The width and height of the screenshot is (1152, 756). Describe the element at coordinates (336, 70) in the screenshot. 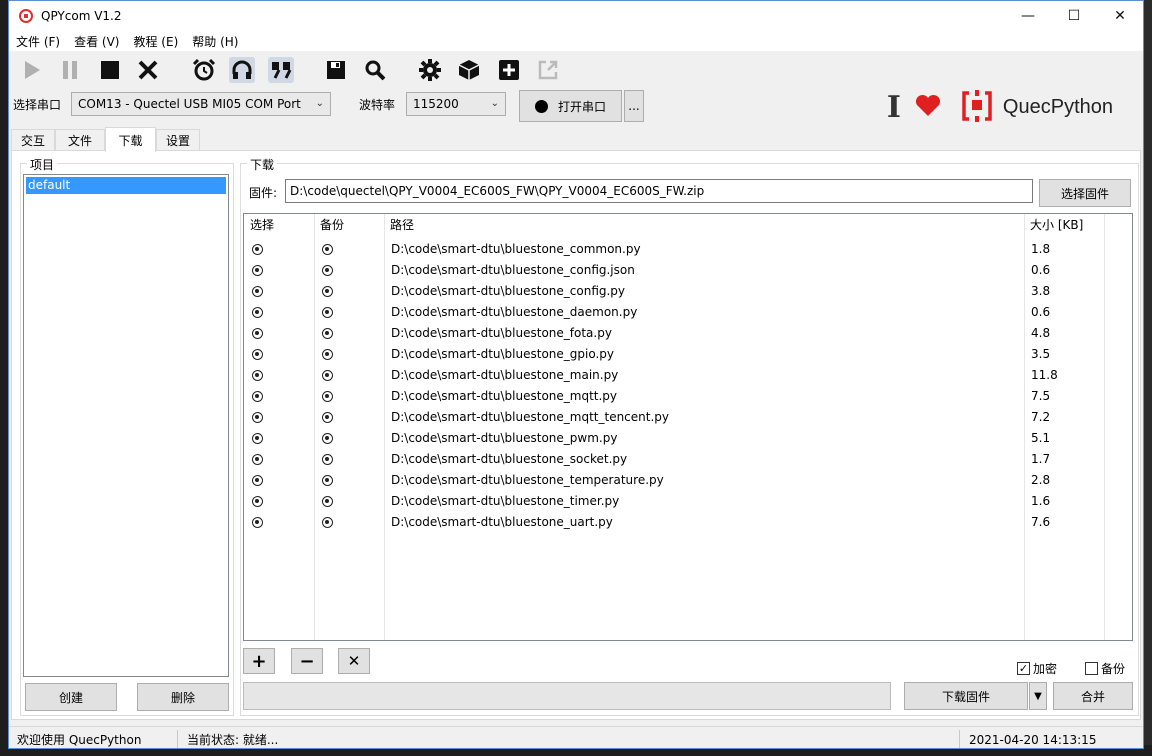

I see `save-icon` at that location.